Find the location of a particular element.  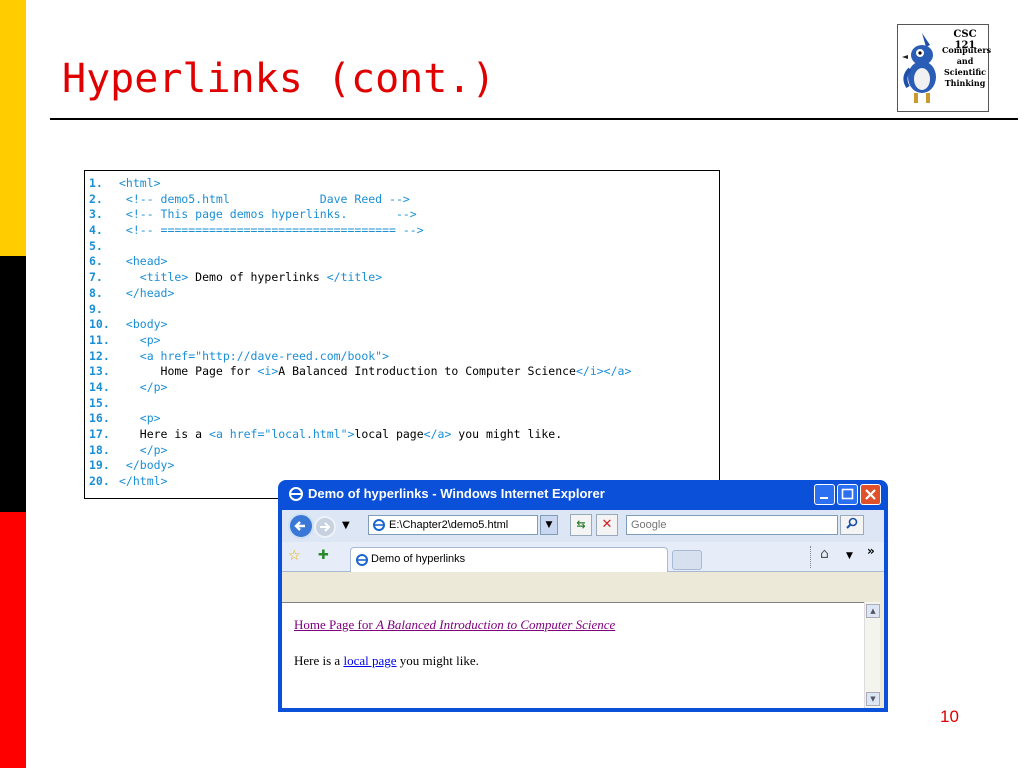

stop-button: ✕ is located at coordinates (607, 525).